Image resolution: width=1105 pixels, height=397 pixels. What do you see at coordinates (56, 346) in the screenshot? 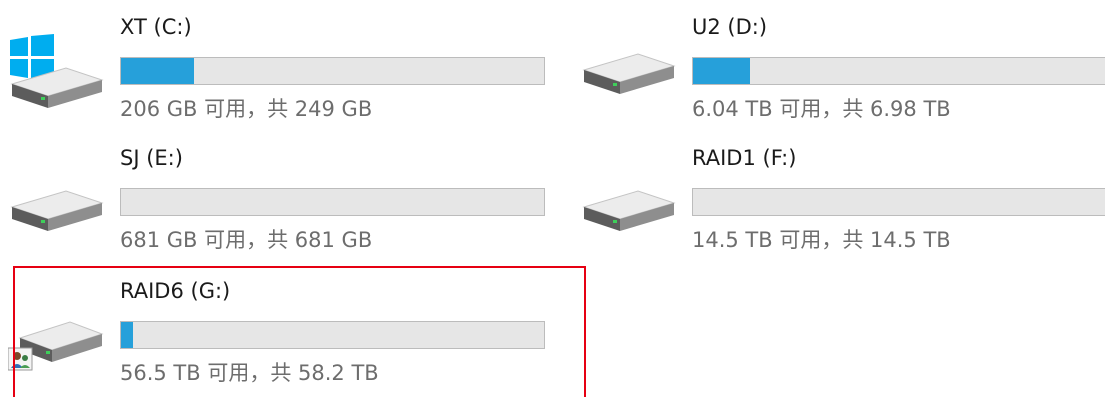
I see `shared-drive-icon` at bounding box center [56, 346].